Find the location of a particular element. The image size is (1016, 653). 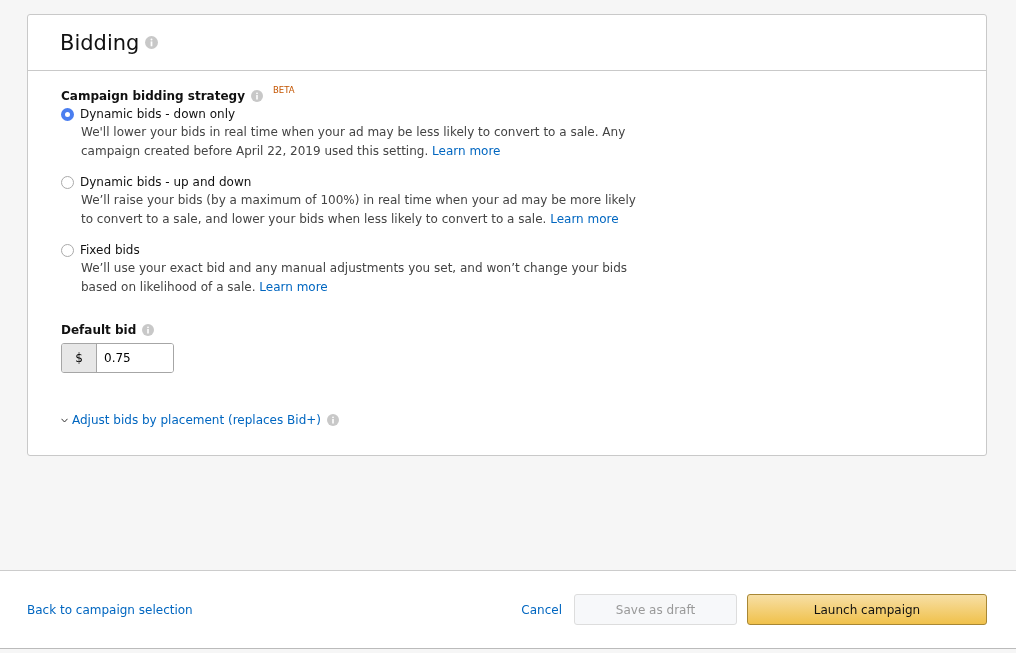

bid-input-field: $ 0.75 is located at coordinates (117, 358).